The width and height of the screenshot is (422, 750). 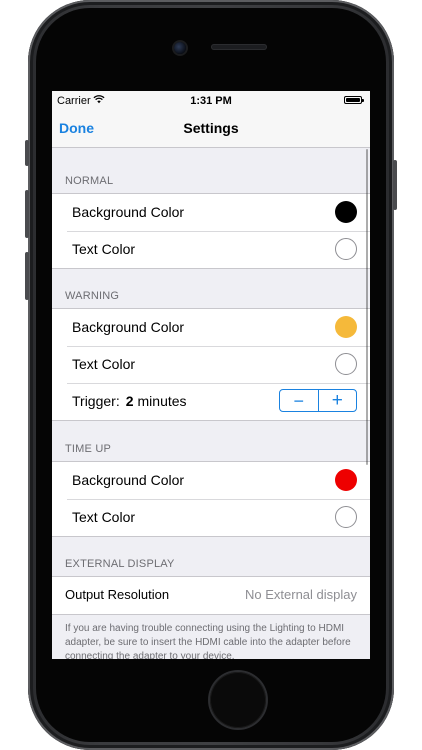 I want to click on time-up-text-row: Text Color, so click(x=211, y=517).